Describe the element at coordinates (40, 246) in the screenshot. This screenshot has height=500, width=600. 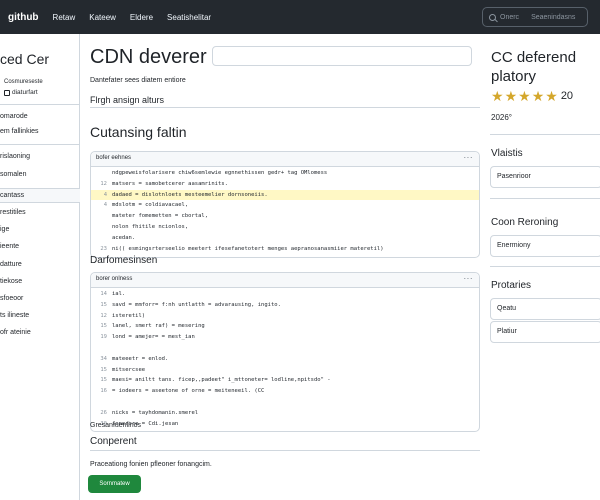
I see `sidebar-item-8: ieente` at that location.